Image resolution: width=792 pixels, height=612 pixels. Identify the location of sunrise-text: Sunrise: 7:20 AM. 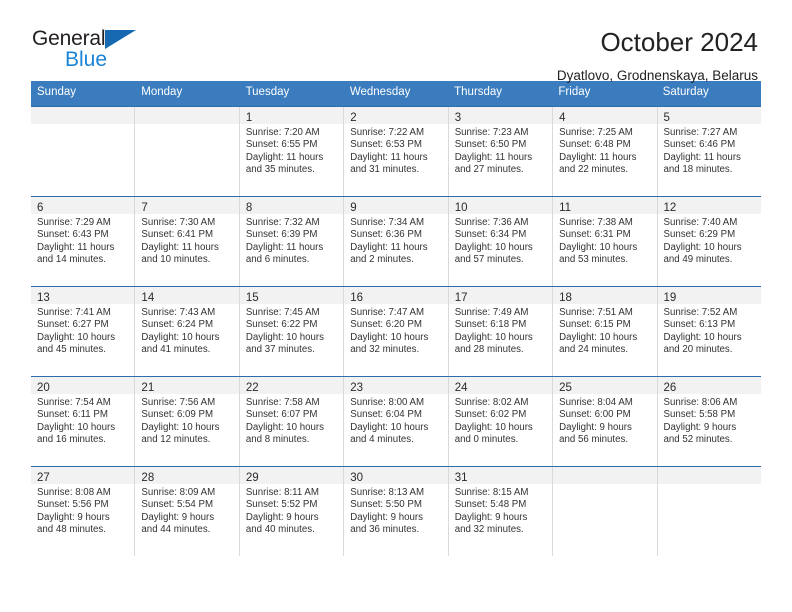
(282, 132).